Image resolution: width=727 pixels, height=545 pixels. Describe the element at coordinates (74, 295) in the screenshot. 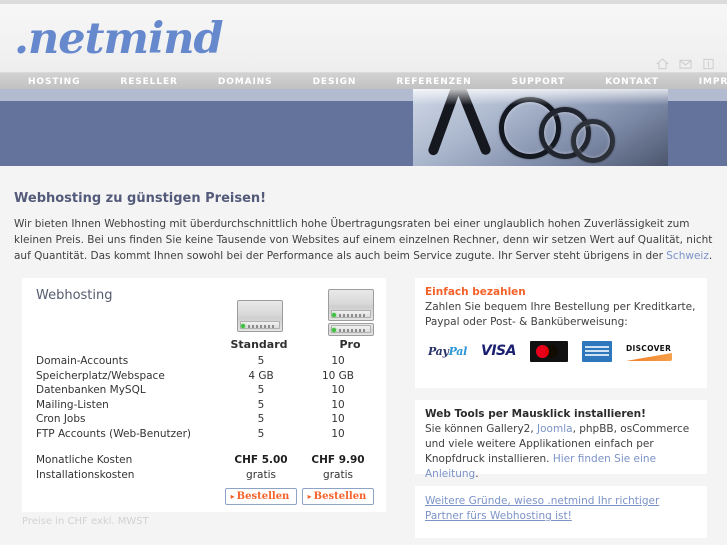

I see `pricing-panel-title: Webhosting` at that location.